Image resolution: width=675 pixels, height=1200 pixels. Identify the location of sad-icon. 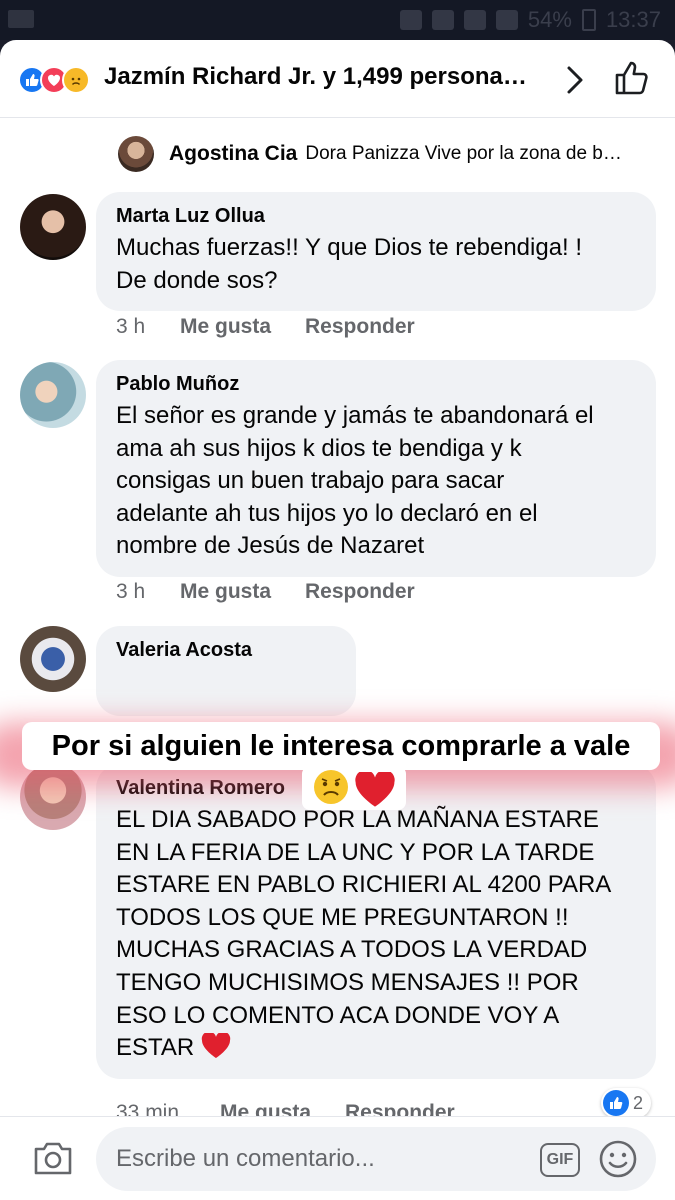
(76, 80).